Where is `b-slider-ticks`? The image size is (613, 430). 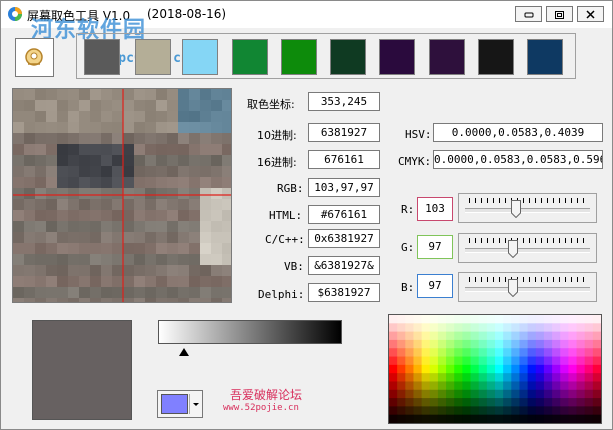 b-slider-ticks is located at coordinates (527, 279).